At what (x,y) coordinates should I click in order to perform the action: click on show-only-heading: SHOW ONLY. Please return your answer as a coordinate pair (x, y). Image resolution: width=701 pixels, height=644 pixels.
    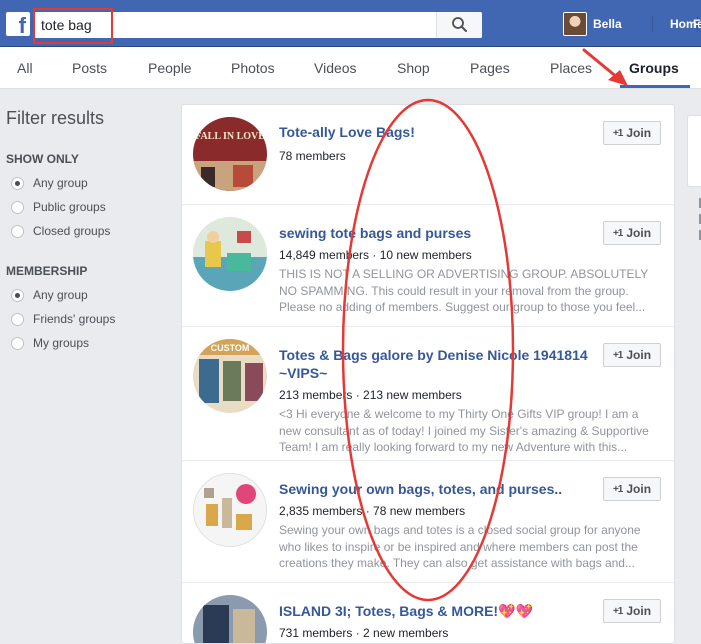
    Looking at the image, I should click on (42, 159).